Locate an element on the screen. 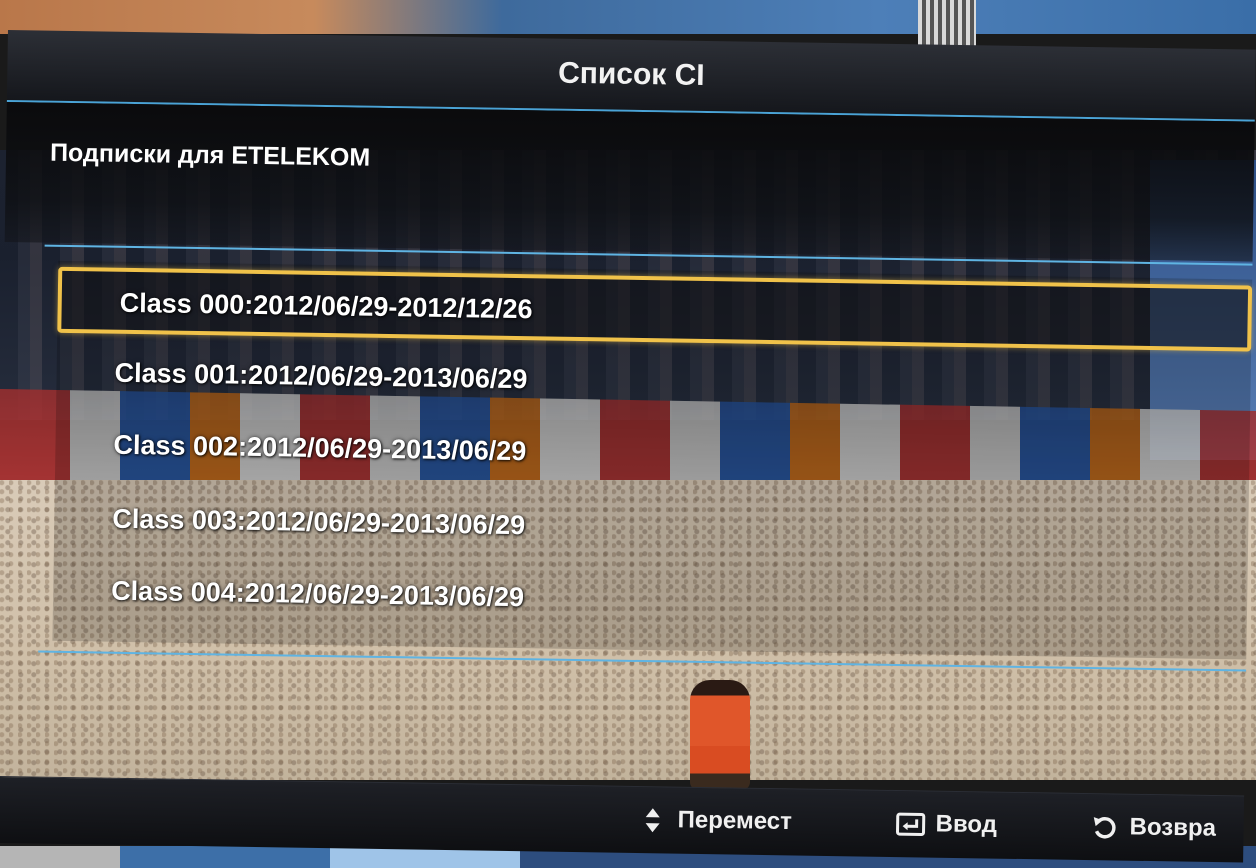 Image resolution: width=1256 pixels, height=868 pixels. list-item: Class 000:2012/06/29-2012/12/26 is located at coordinates (655, 309).